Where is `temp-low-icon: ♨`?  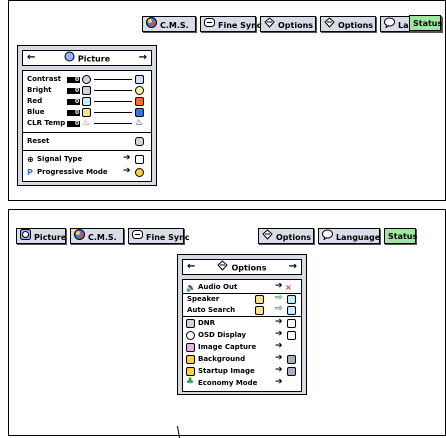 temp-low-icon: ♨ is located at coordinates (86, 123).